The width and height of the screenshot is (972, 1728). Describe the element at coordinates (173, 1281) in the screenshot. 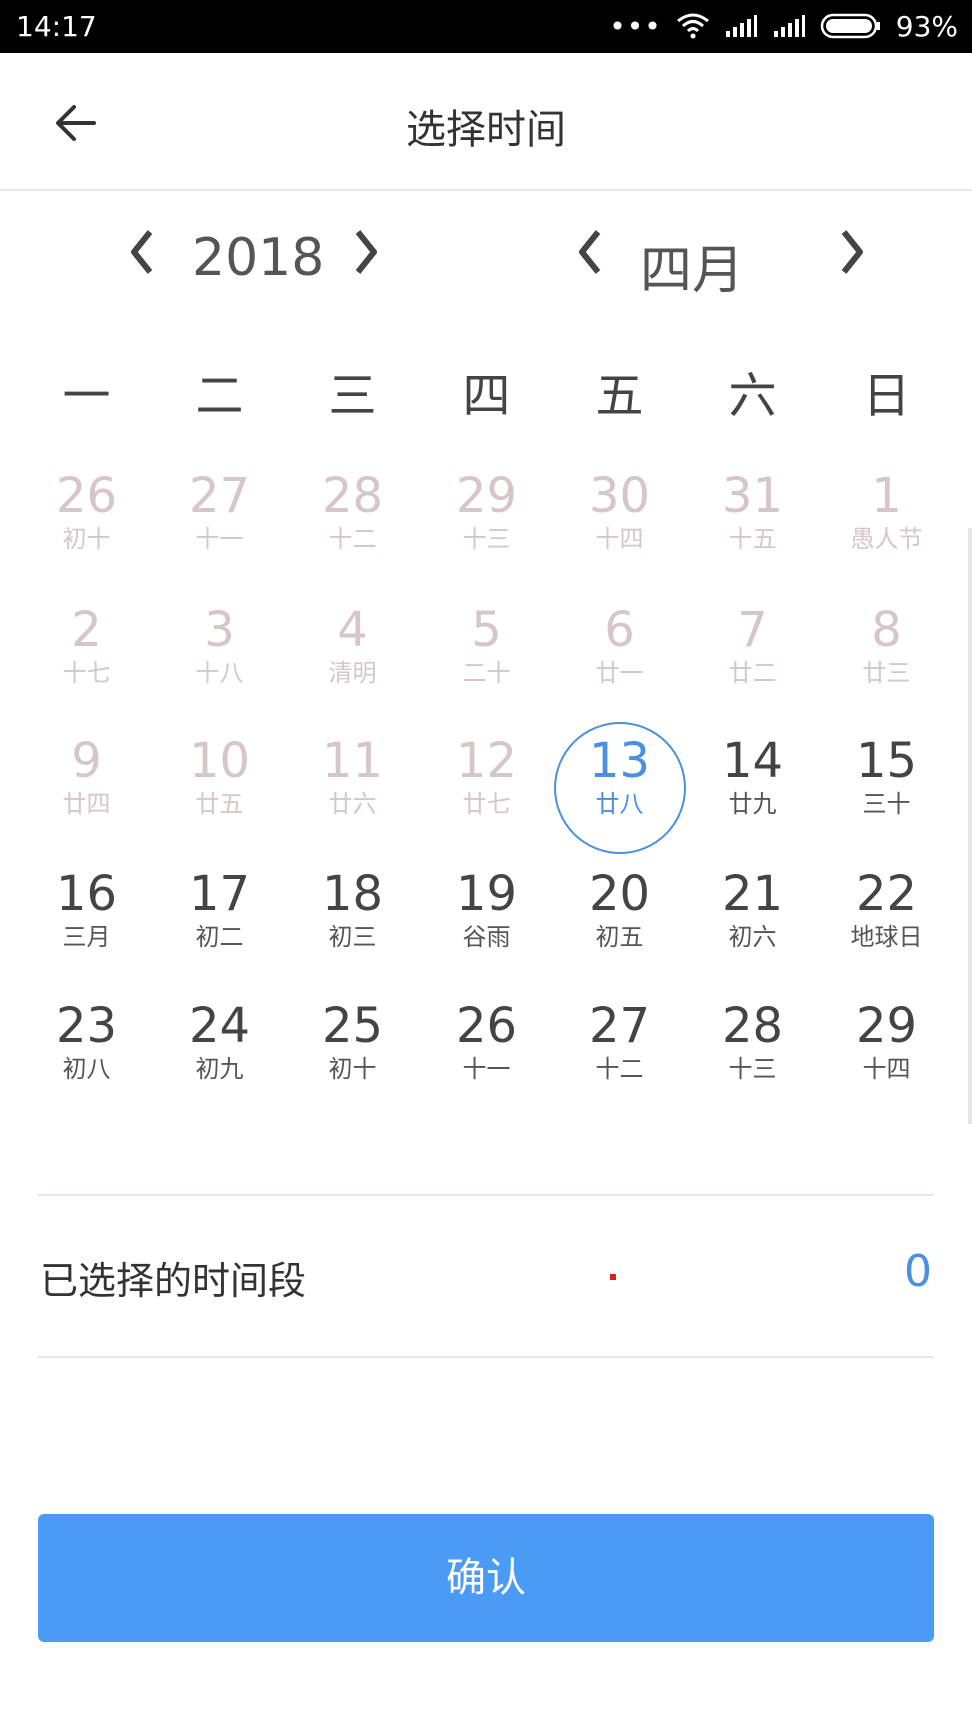

I see `selected-range-label: 已选择的时间段` at that location.